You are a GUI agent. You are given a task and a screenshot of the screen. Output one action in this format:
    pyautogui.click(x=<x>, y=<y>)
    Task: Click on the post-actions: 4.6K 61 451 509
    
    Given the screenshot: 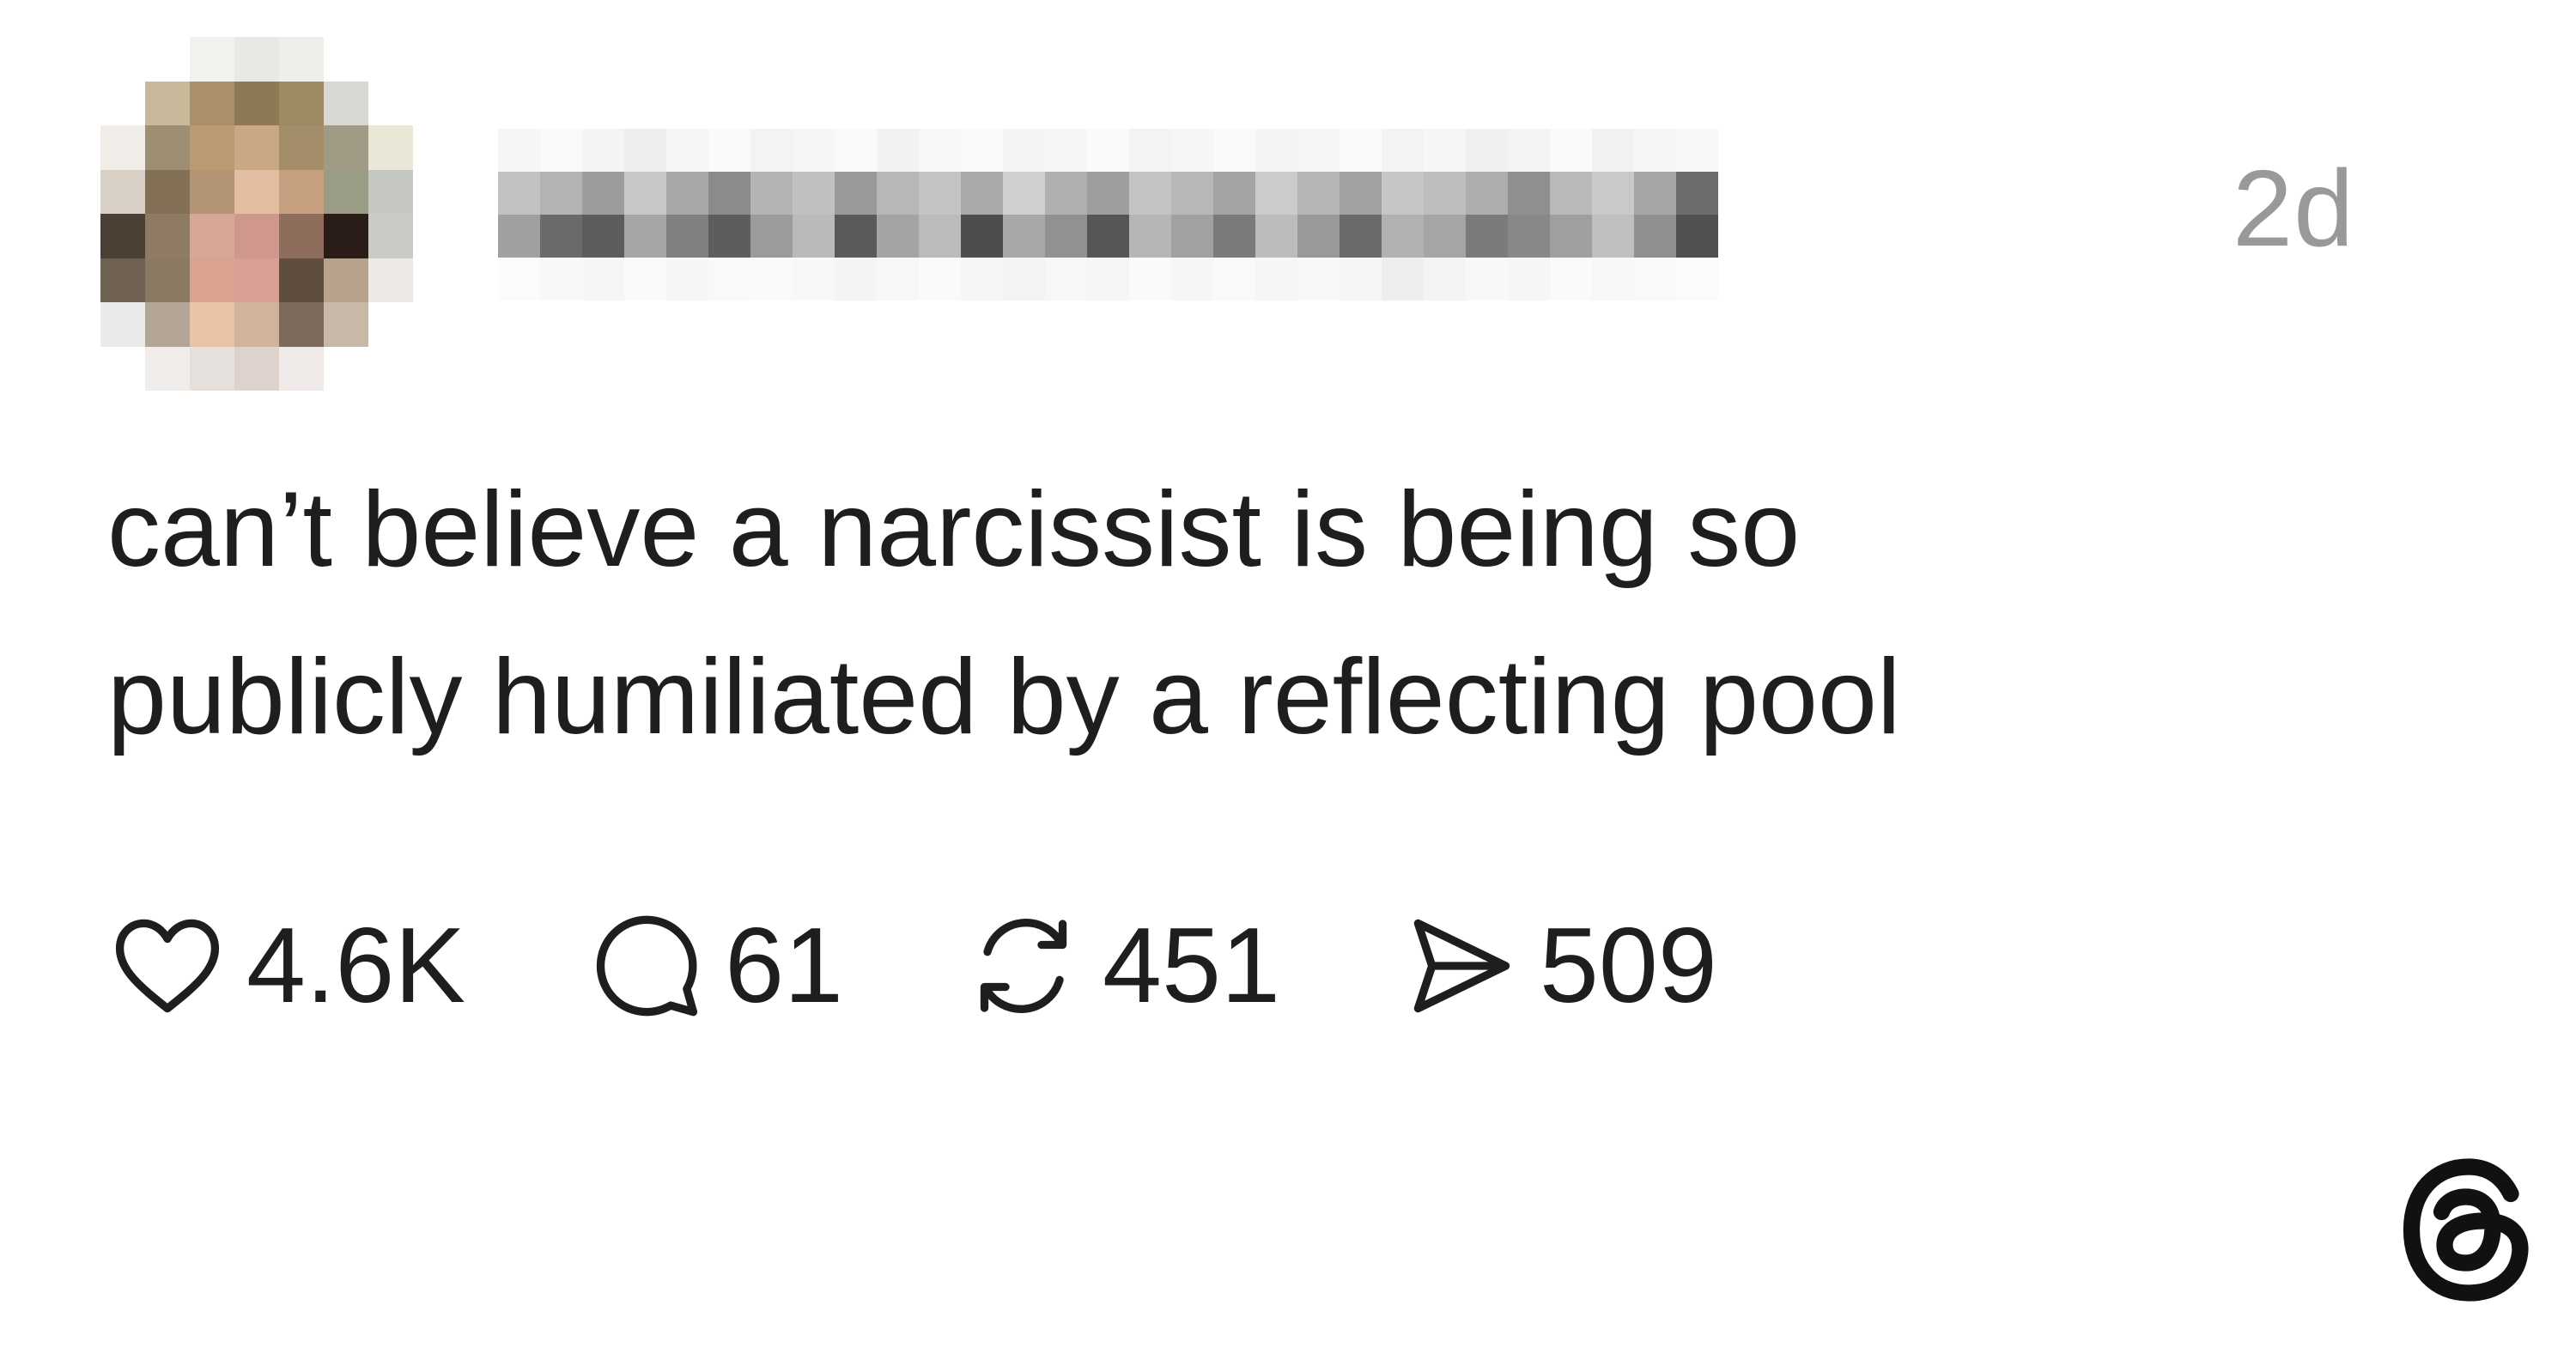 What is the action you would take?
    pyautogui.click(x=973, y=966)
    